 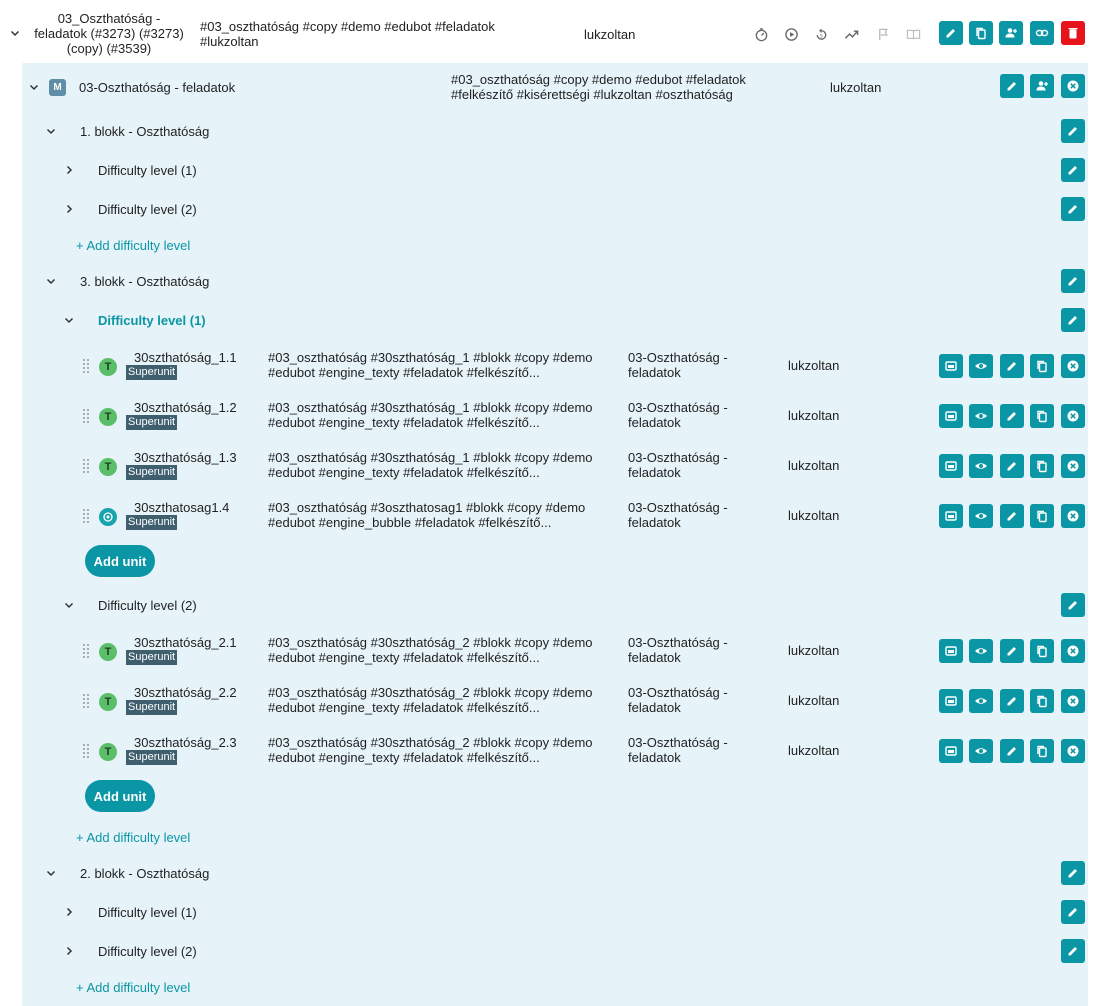 What do you see at coordinates (1042, 33) in the screenshot?
I see `link-course-button` at bounding box center [1042, 33].